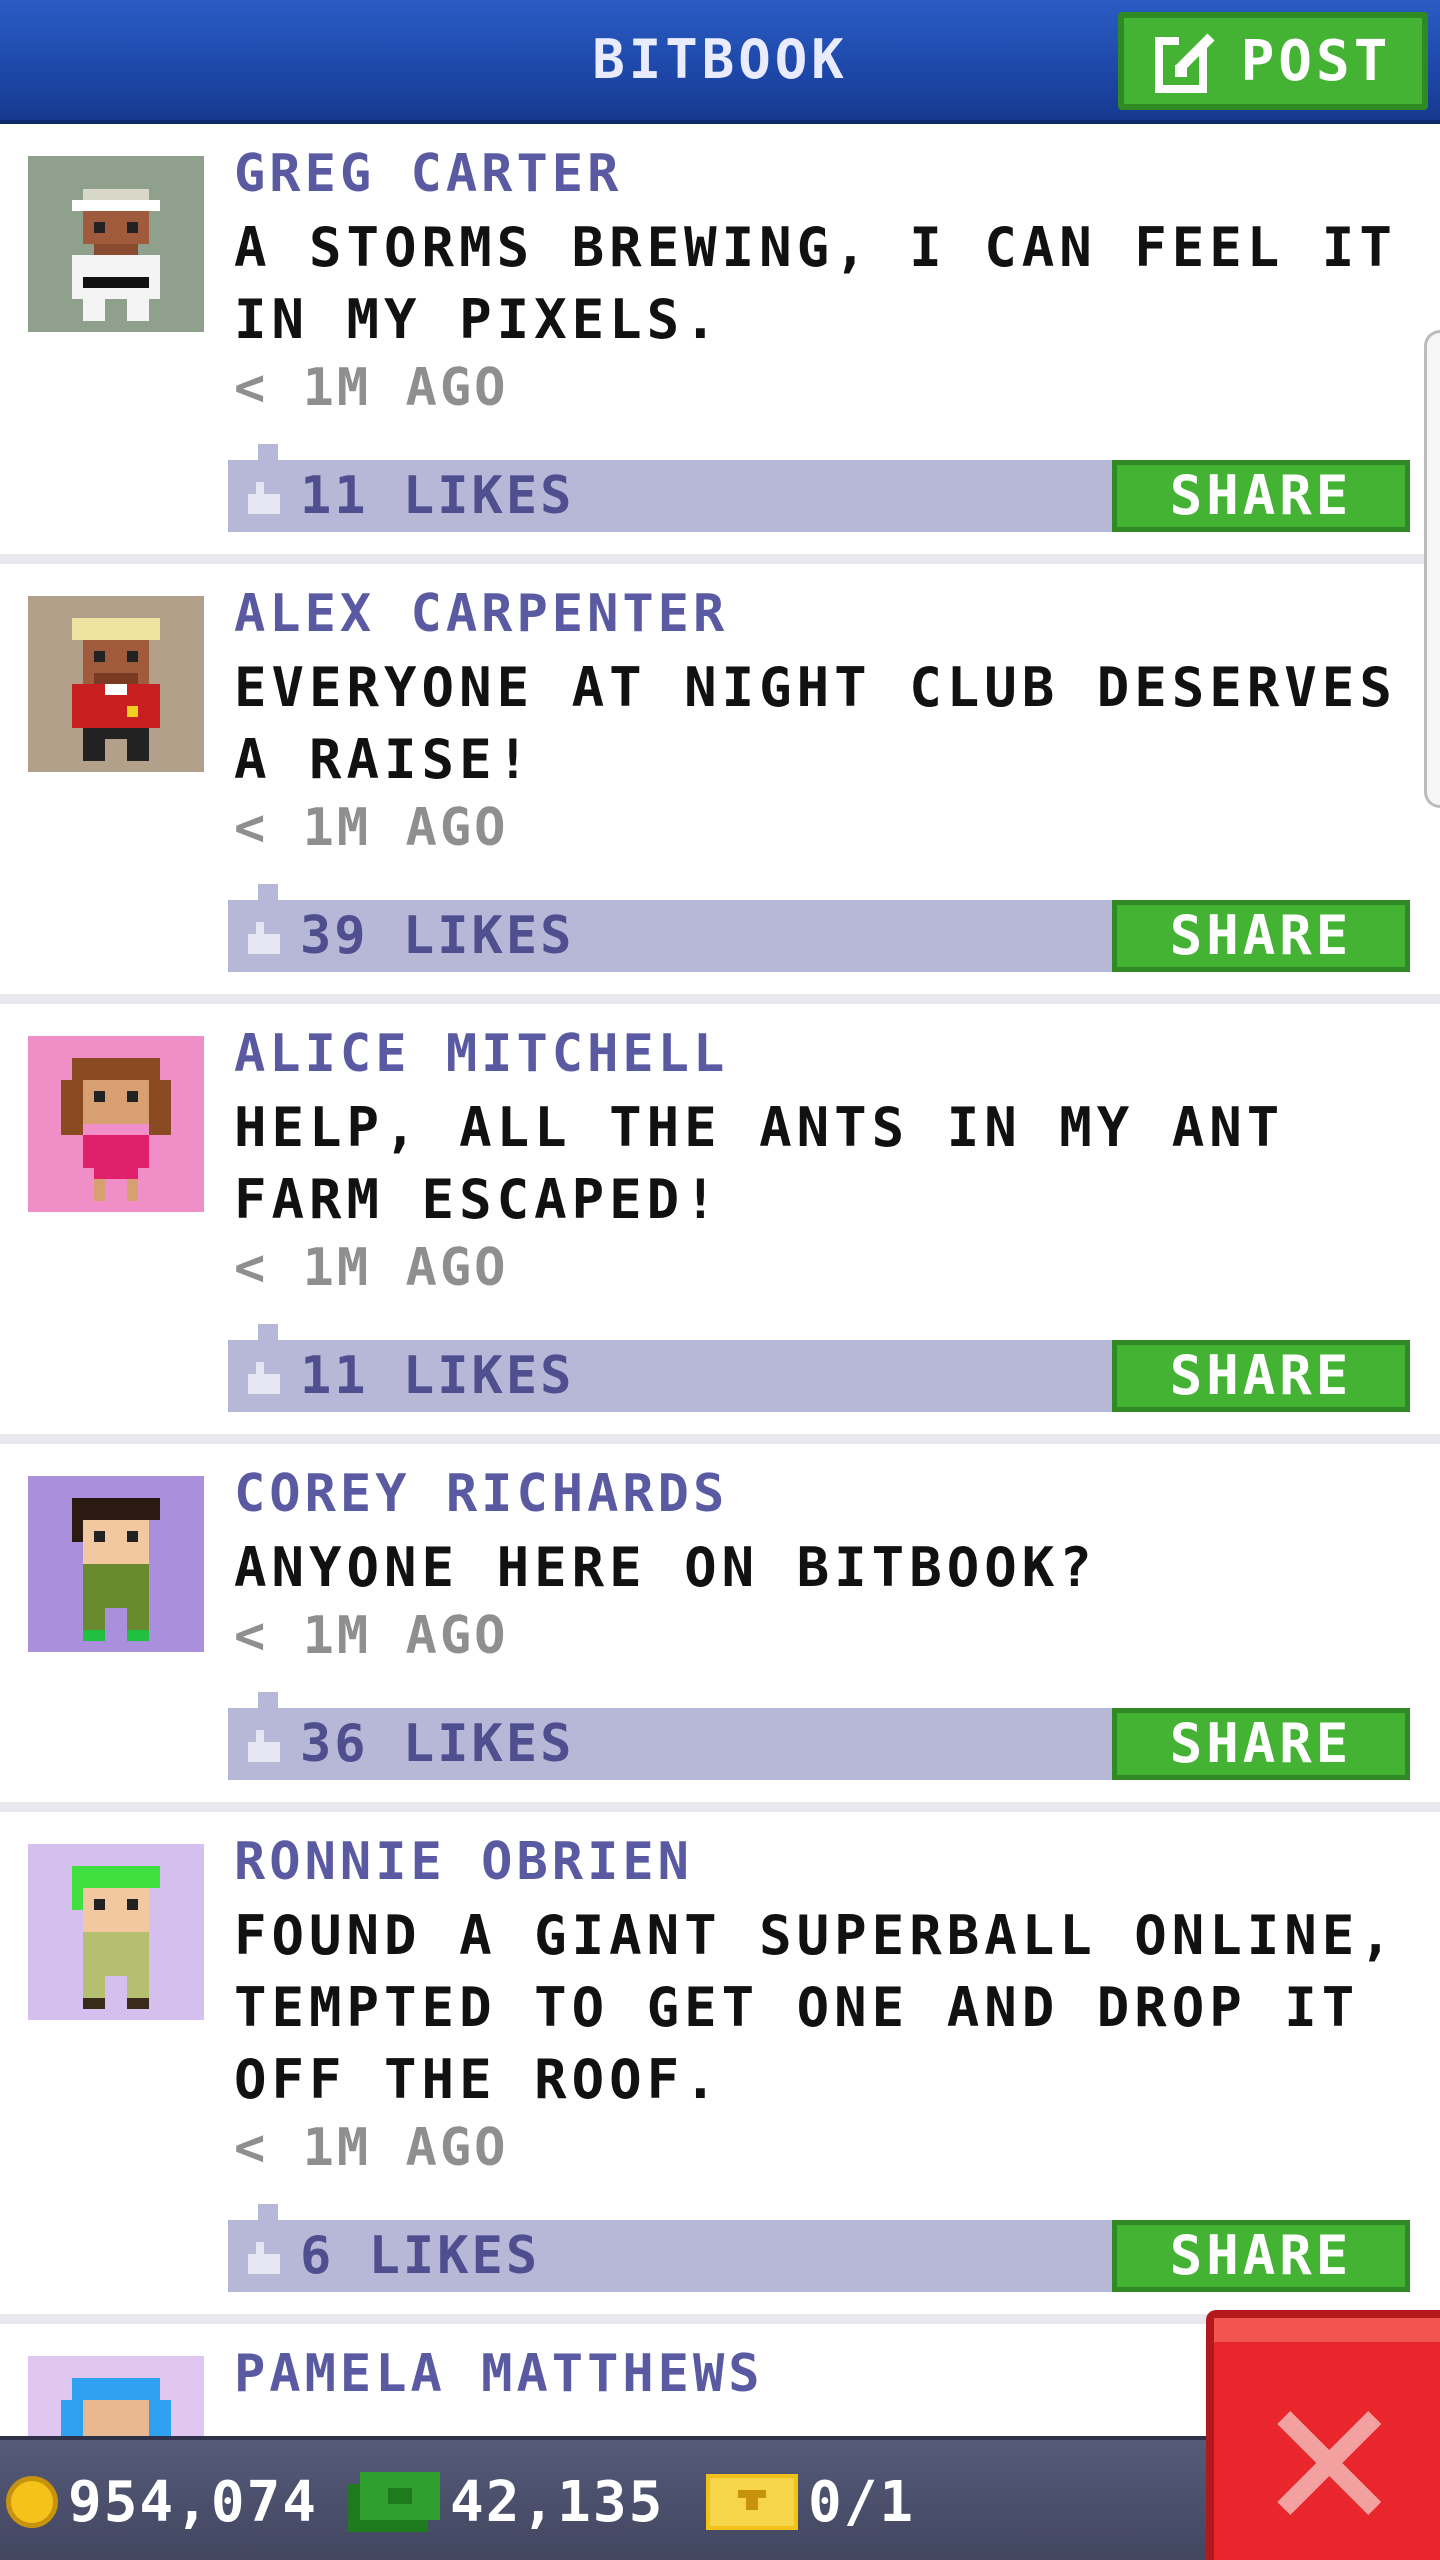 The image size is (1440, 2560). Describe the element at coordinates (815, 723) in the screenshot. I see `post-message: EVERYONE AT NIGHT CLUB DESERVES A RAISE!` at that location.